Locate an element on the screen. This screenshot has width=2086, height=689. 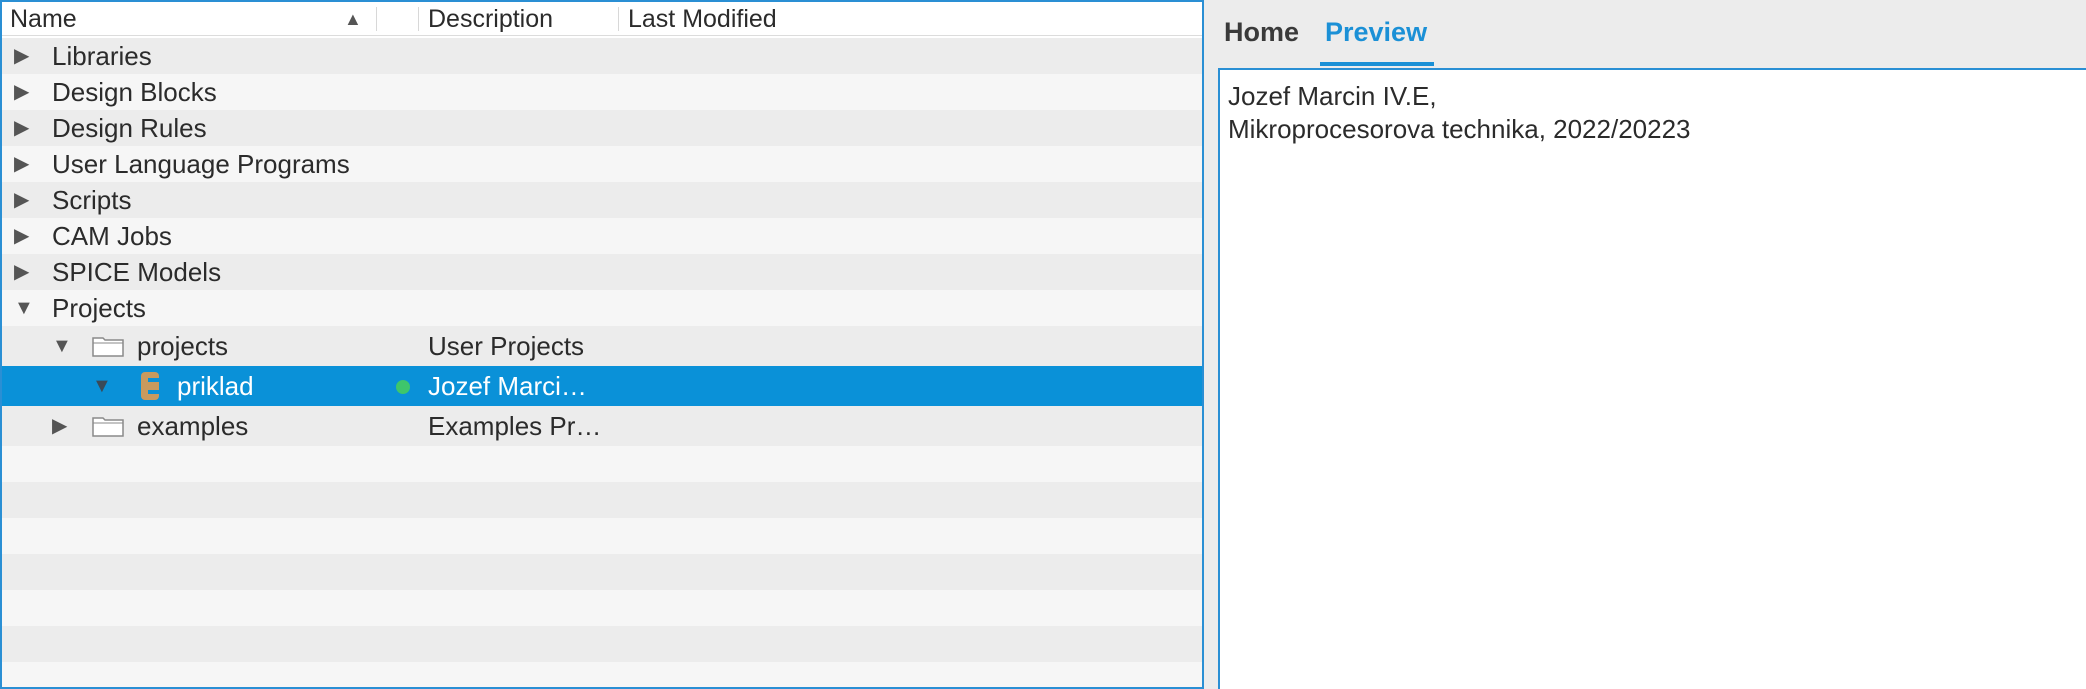
active-tab-indicator is located at coordinates (1377, 64).